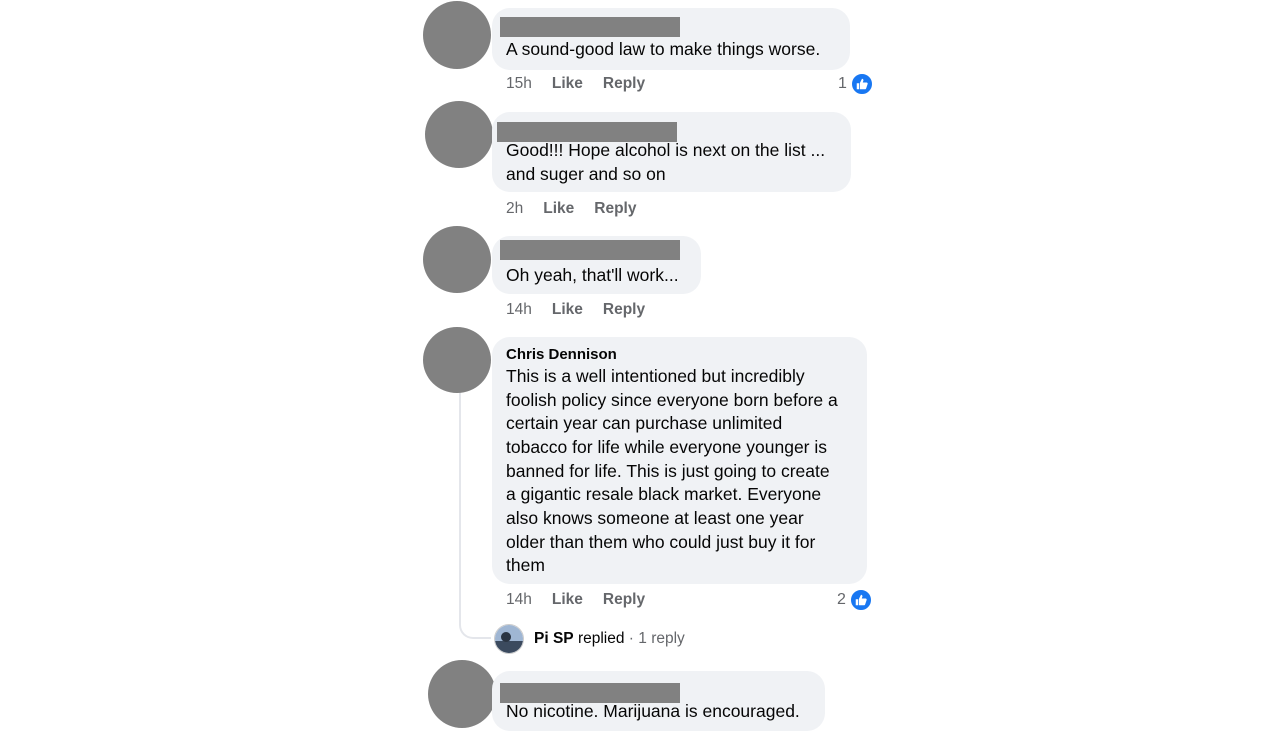 Image resolution: width=1280 pixels, height=731 pixels. What do you see at coordinates (515, 208) in the screenshot?
I see `timestamp: 2h` at bounding box center [515, 208].